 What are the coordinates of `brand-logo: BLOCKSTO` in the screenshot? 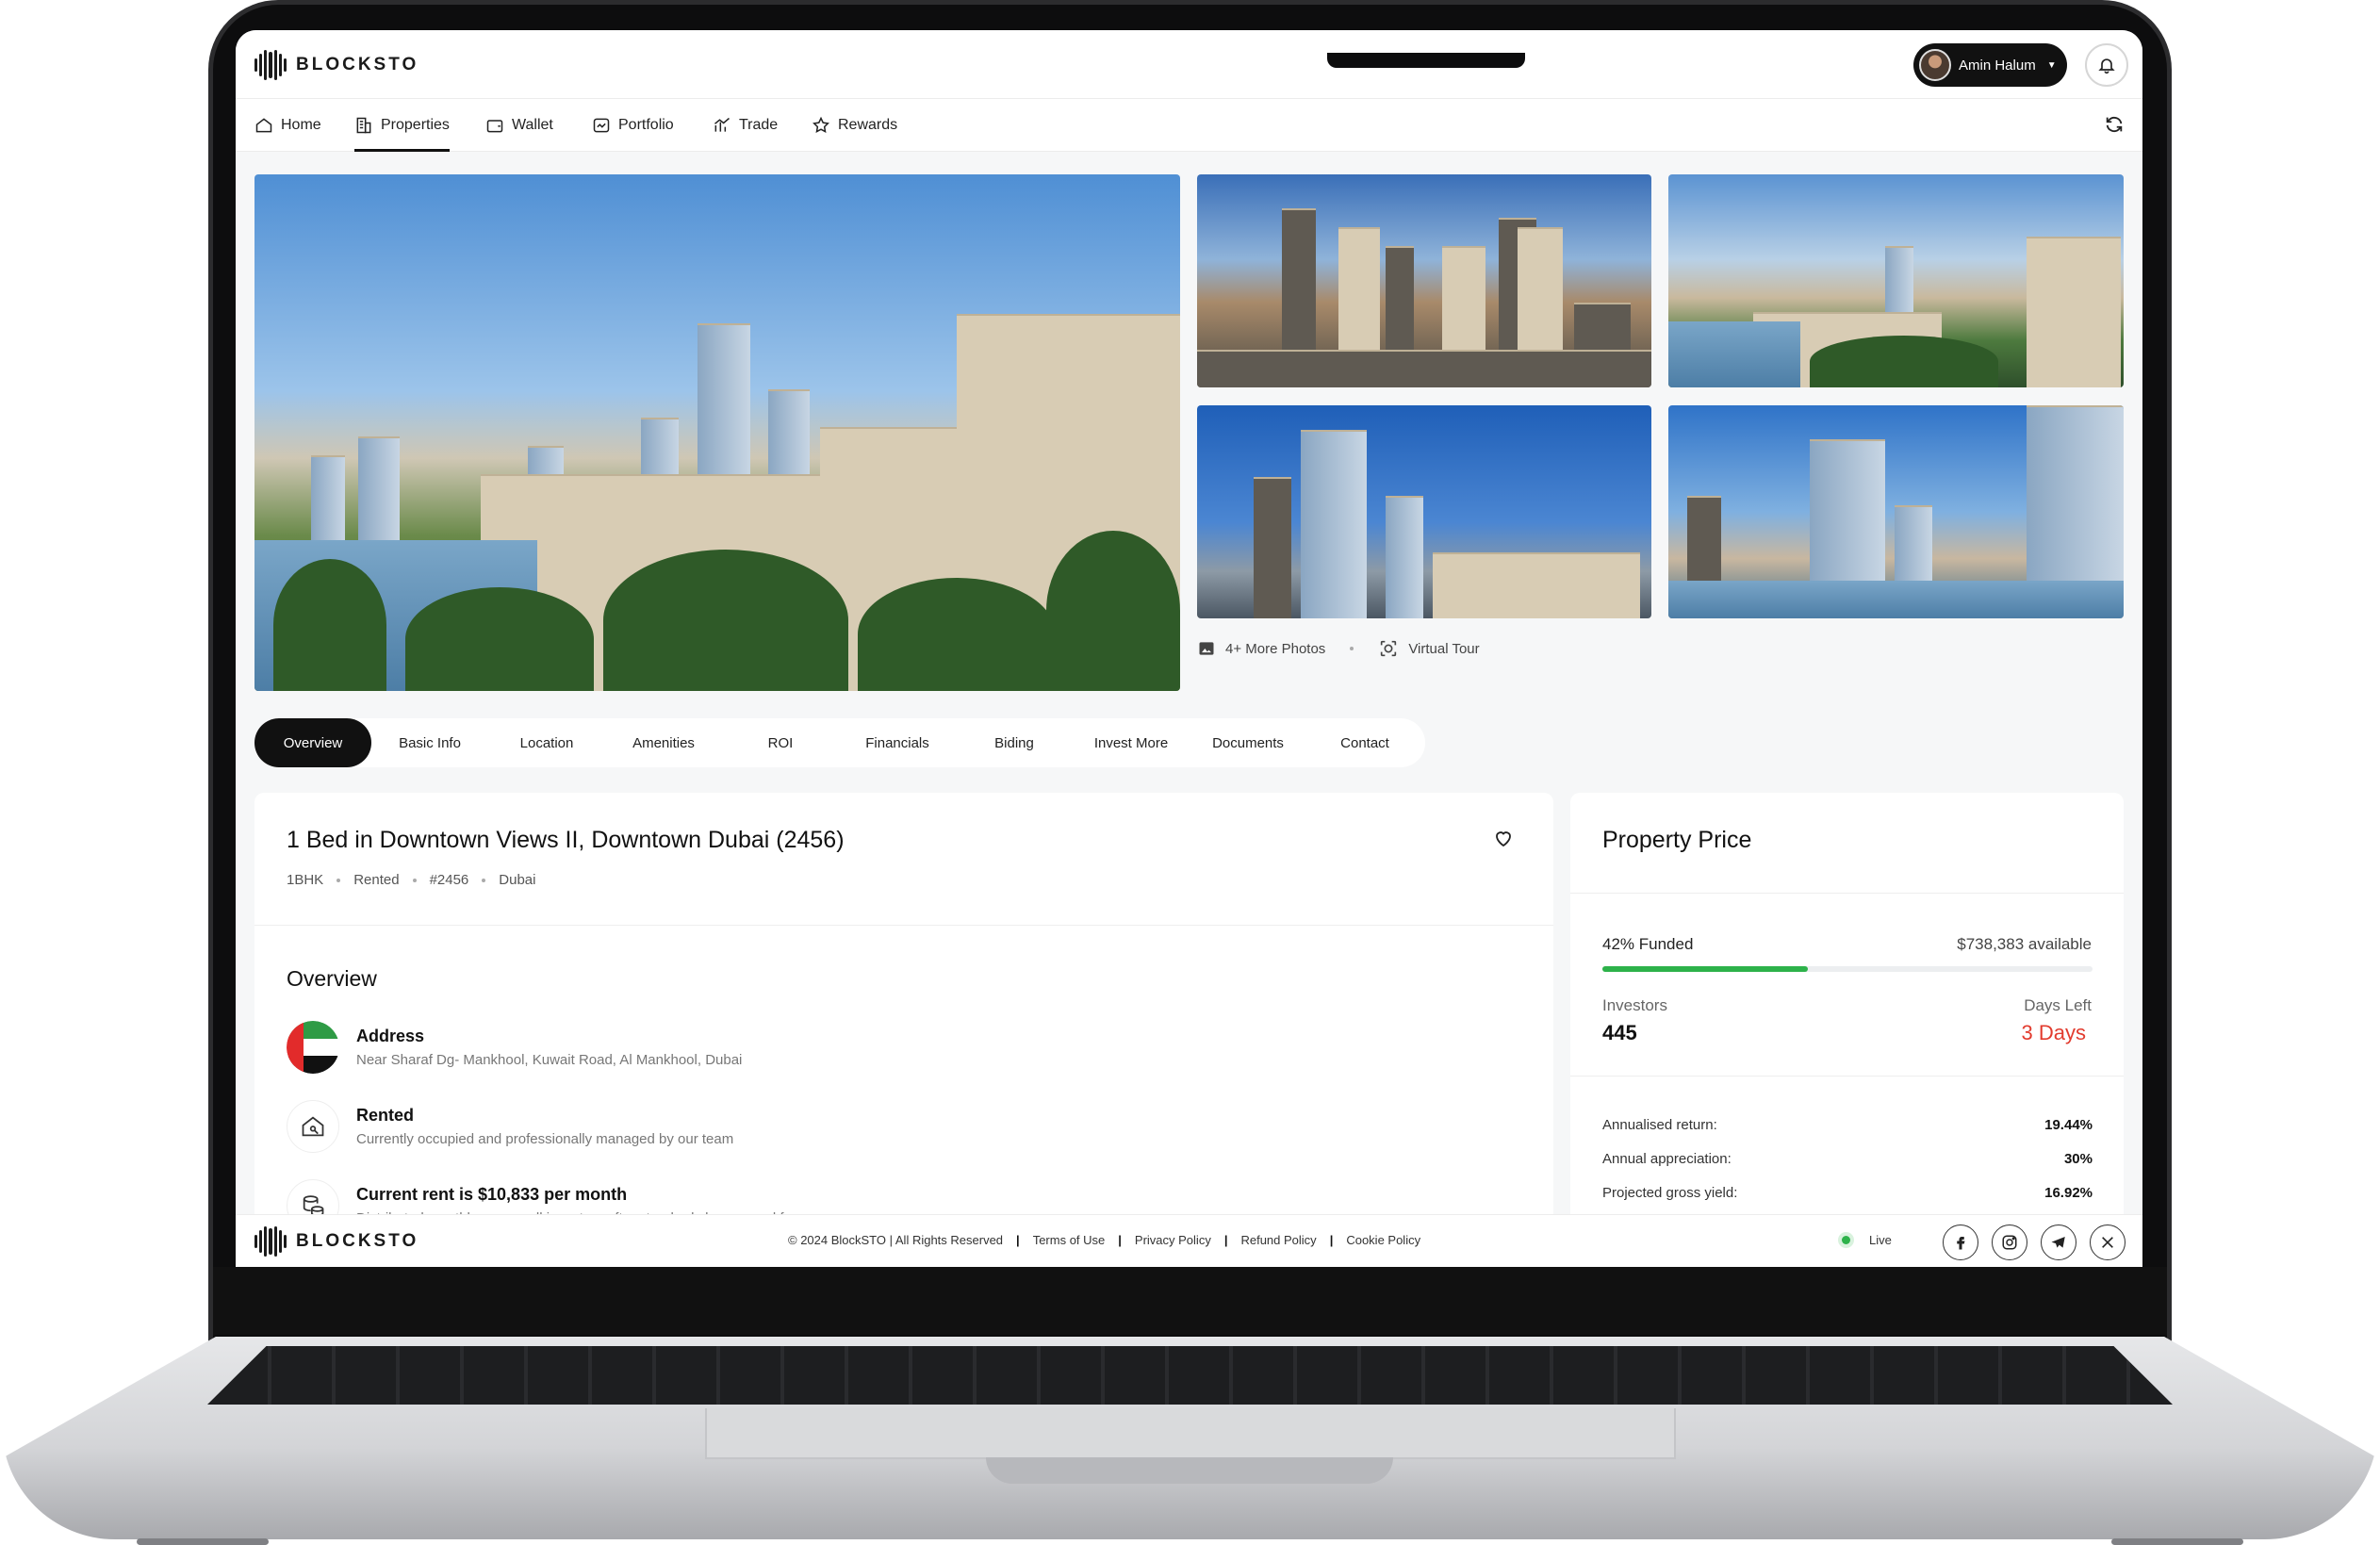 It's located at (336, 65).